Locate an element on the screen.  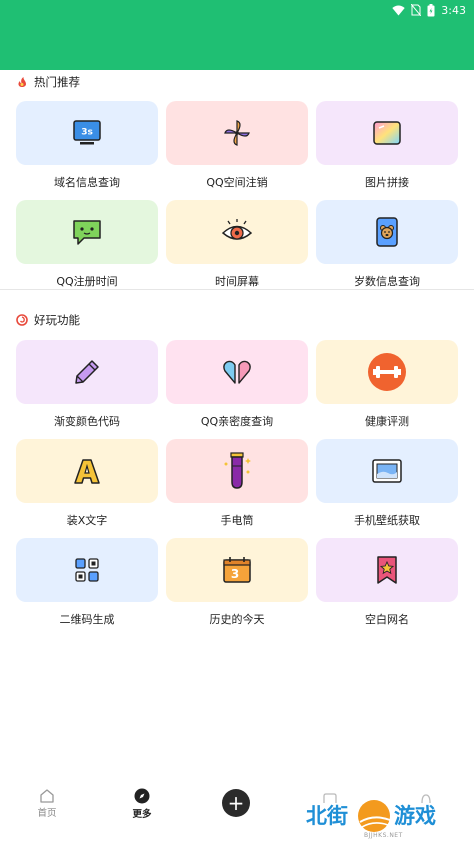
status-icons: 3:43 is located at coordinates (429, 10).